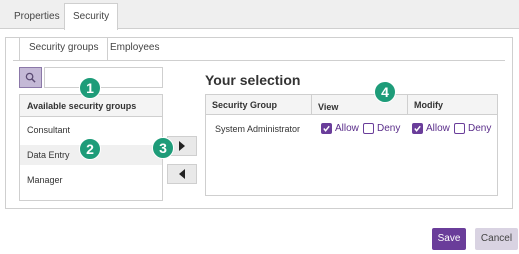  What do you see at coordinates (90, 149) in the screenshot?
I see `callout-marker-2: 2` at bounding box center [90, 149].